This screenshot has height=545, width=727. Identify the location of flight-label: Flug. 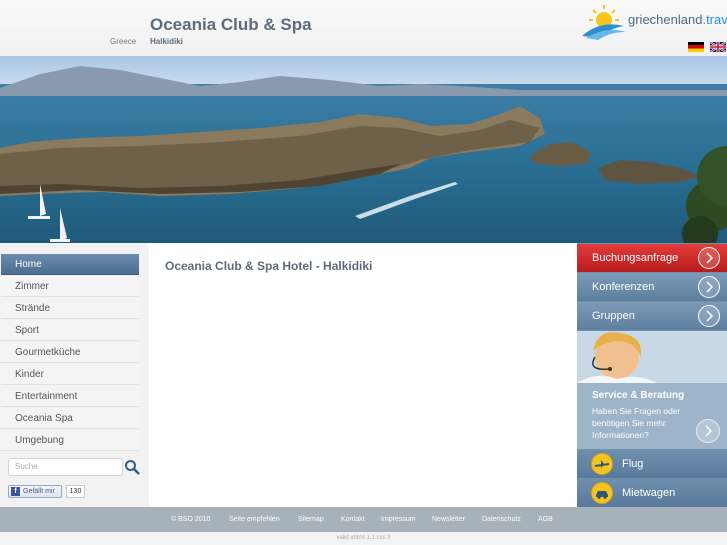
(633, 464).